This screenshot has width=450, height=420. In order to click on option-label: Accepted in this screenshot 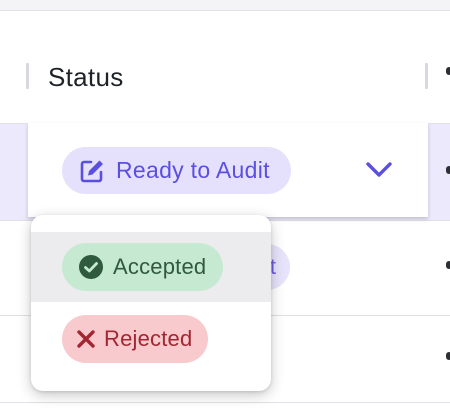, I will do `click(160, 266)`.